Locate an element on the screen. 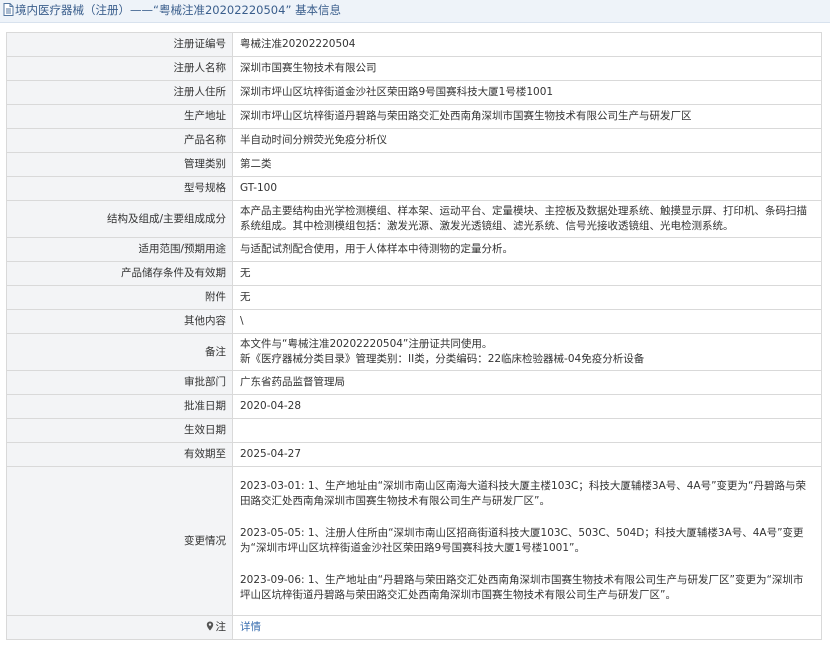 The width and height of the screenshot is (830, 655). table-row: 注册证编号 粤械注准20202220504 is located at coordinates (414, 44).